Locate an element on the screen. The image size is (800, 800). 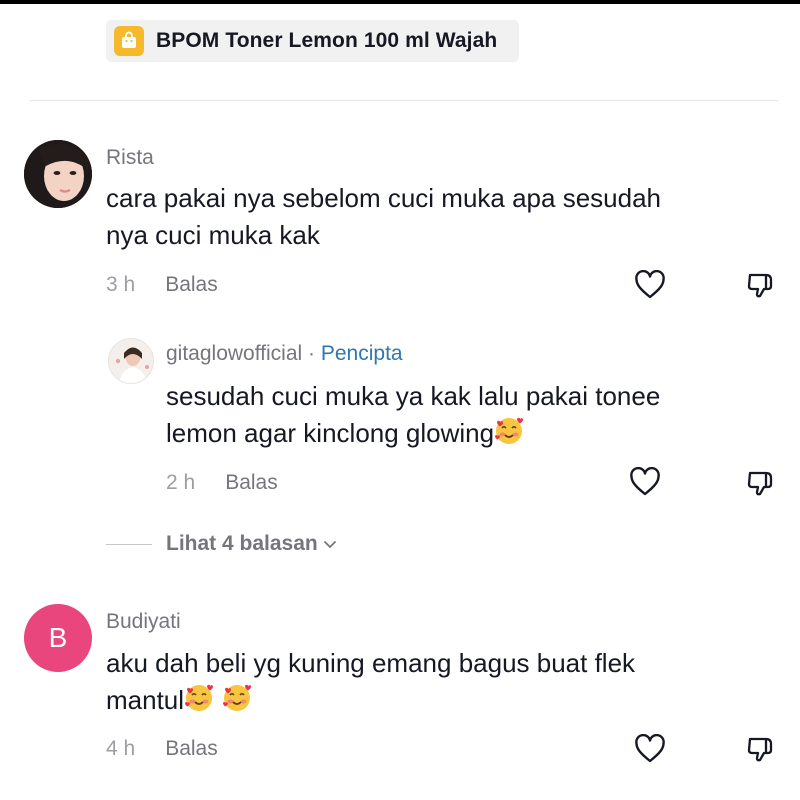
comment-meta: 4 h Balas is located at coordinates (162, 749).